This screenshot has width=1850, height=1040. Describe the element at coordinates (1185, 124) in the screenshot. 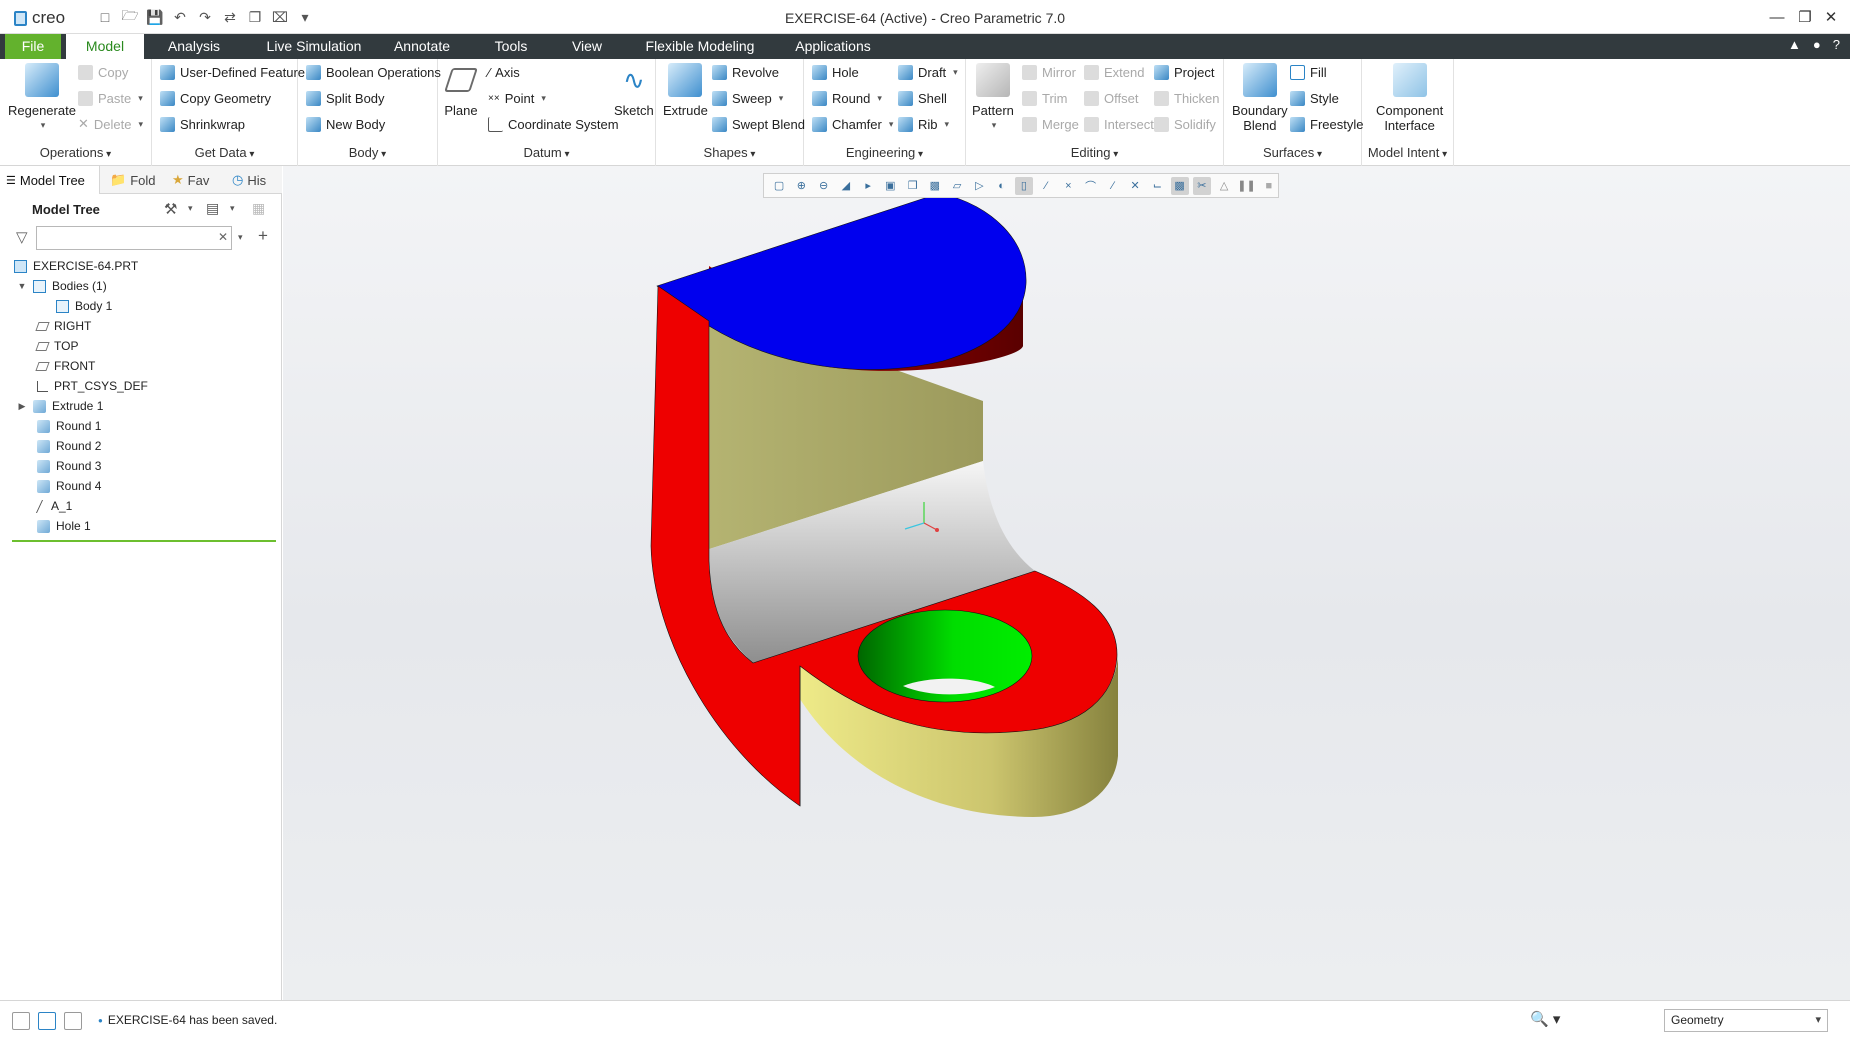

I see `solidify-button: Solidify` at that location.